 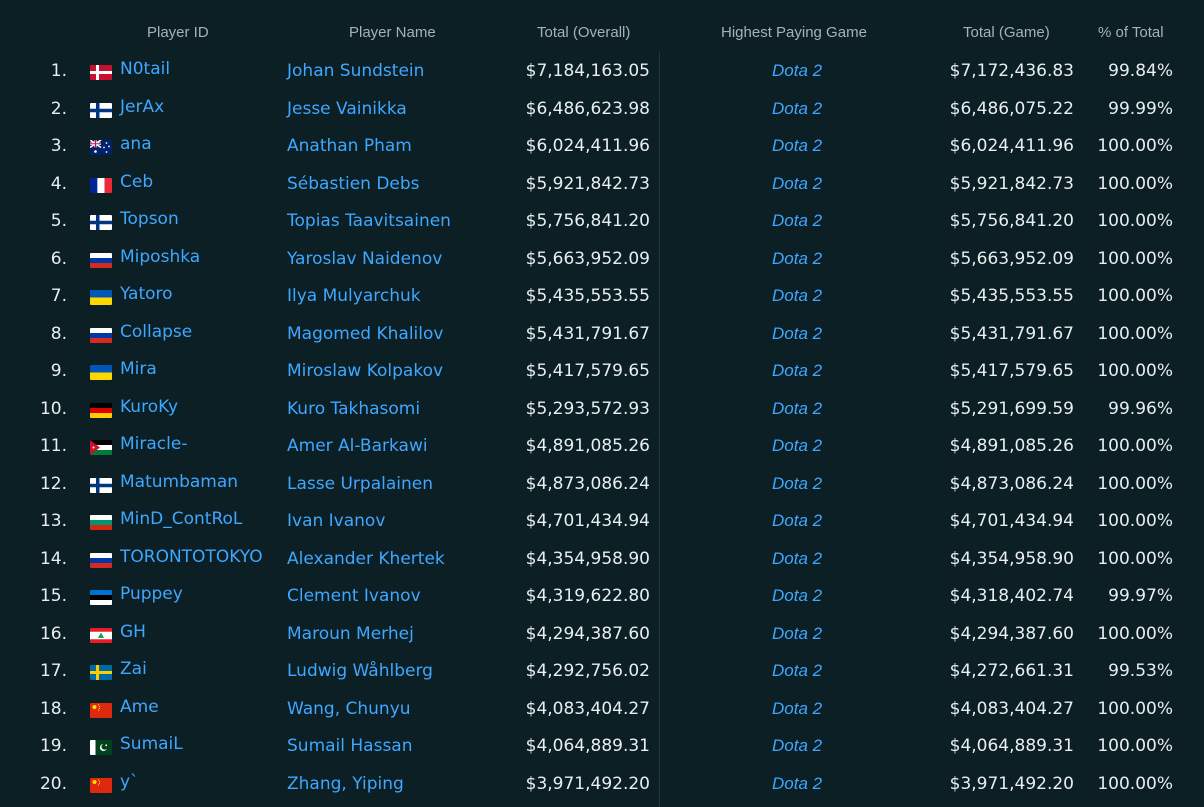 I want to click on header-total-overall: Total (Overall), so click(x=583, y=32).